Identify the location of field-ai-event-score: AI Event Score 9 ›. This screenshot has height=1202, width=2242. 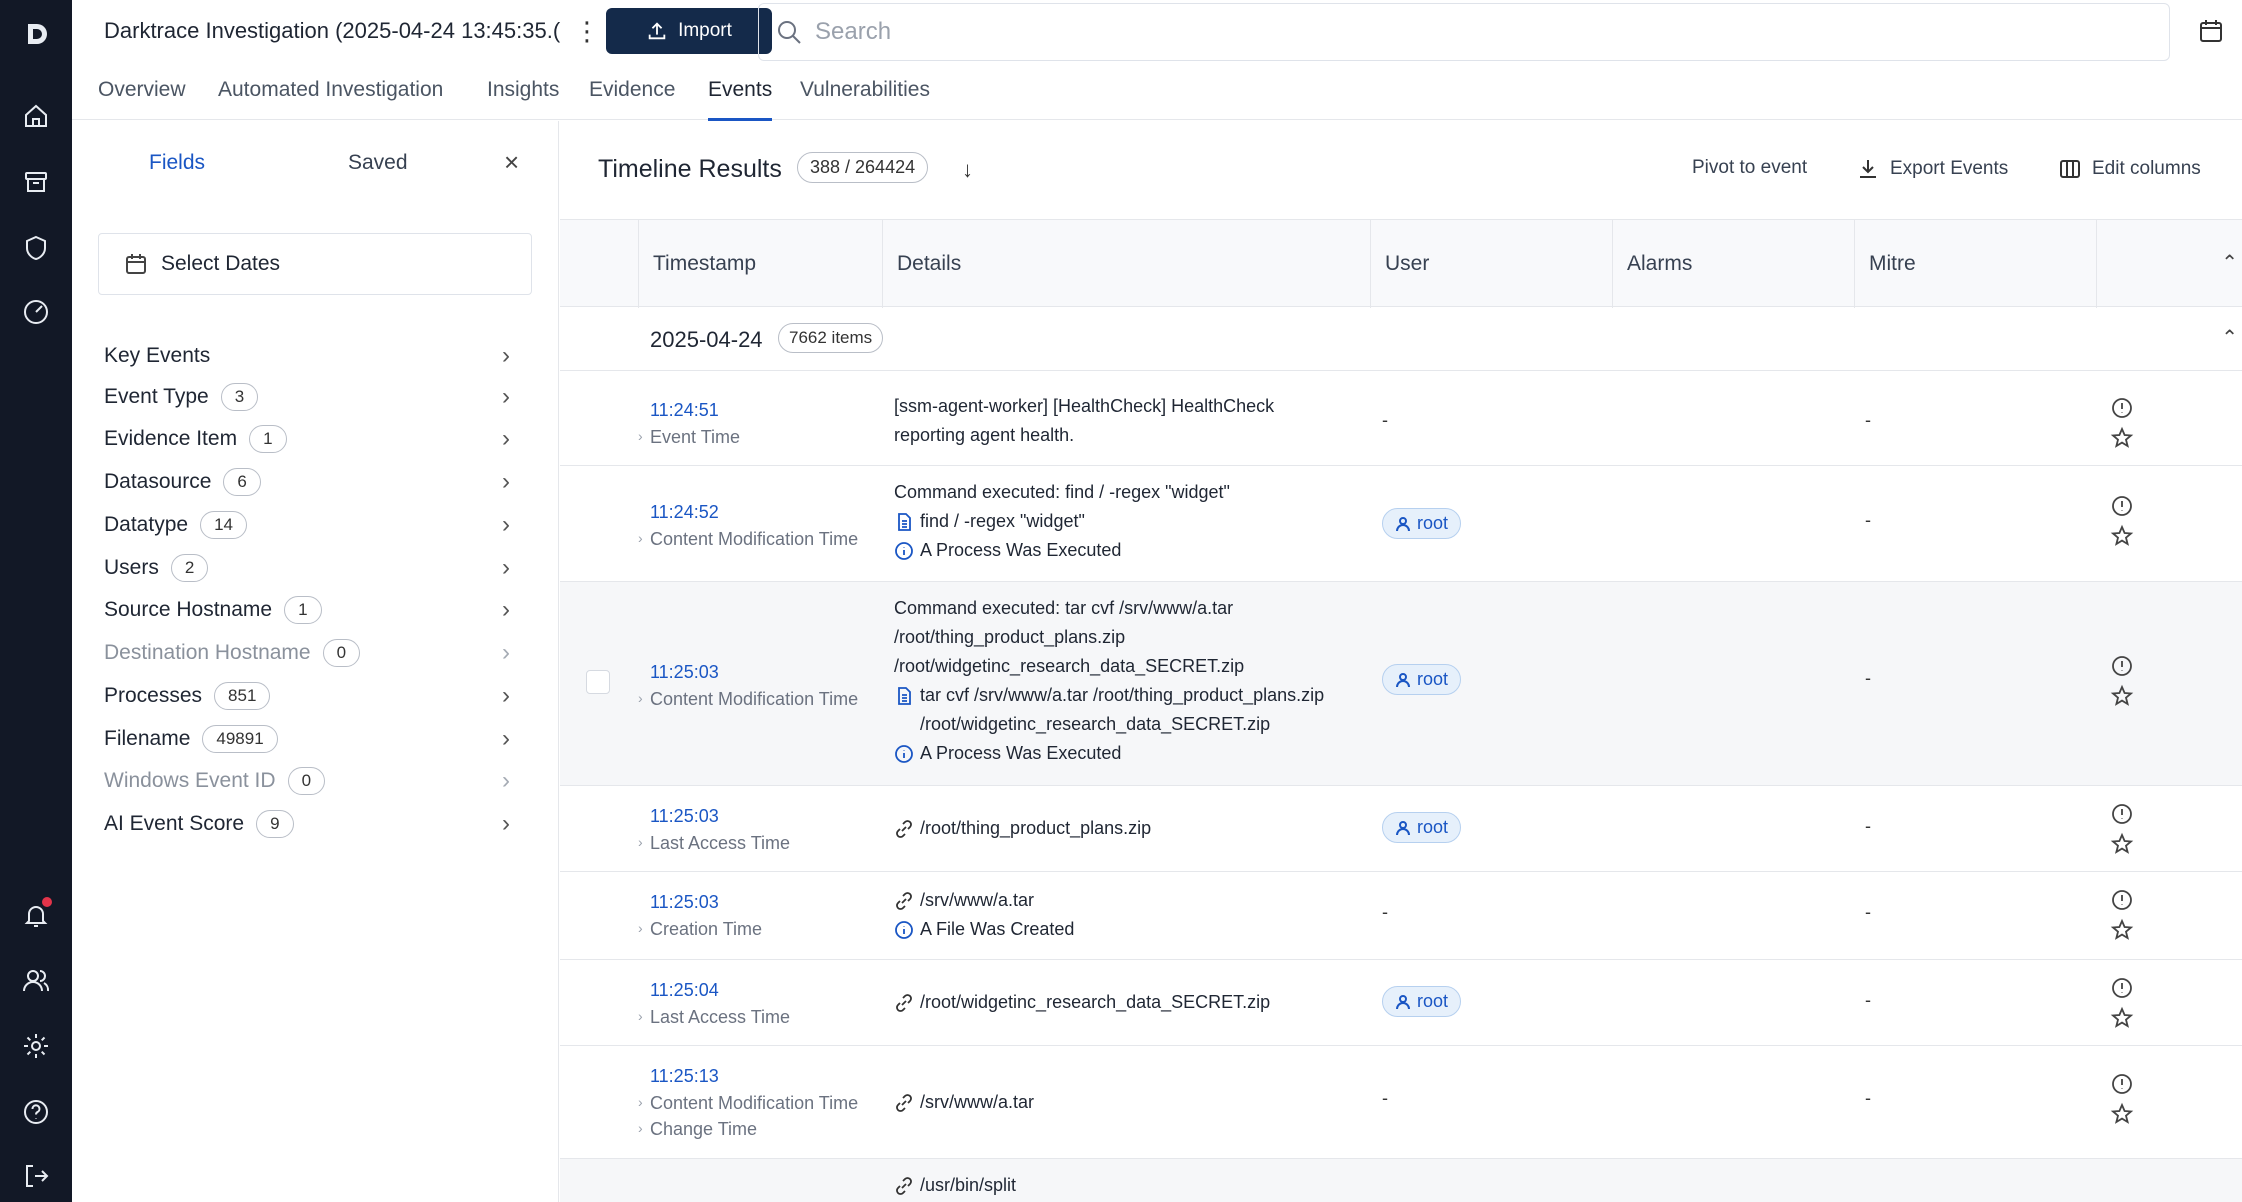
(313, 824).